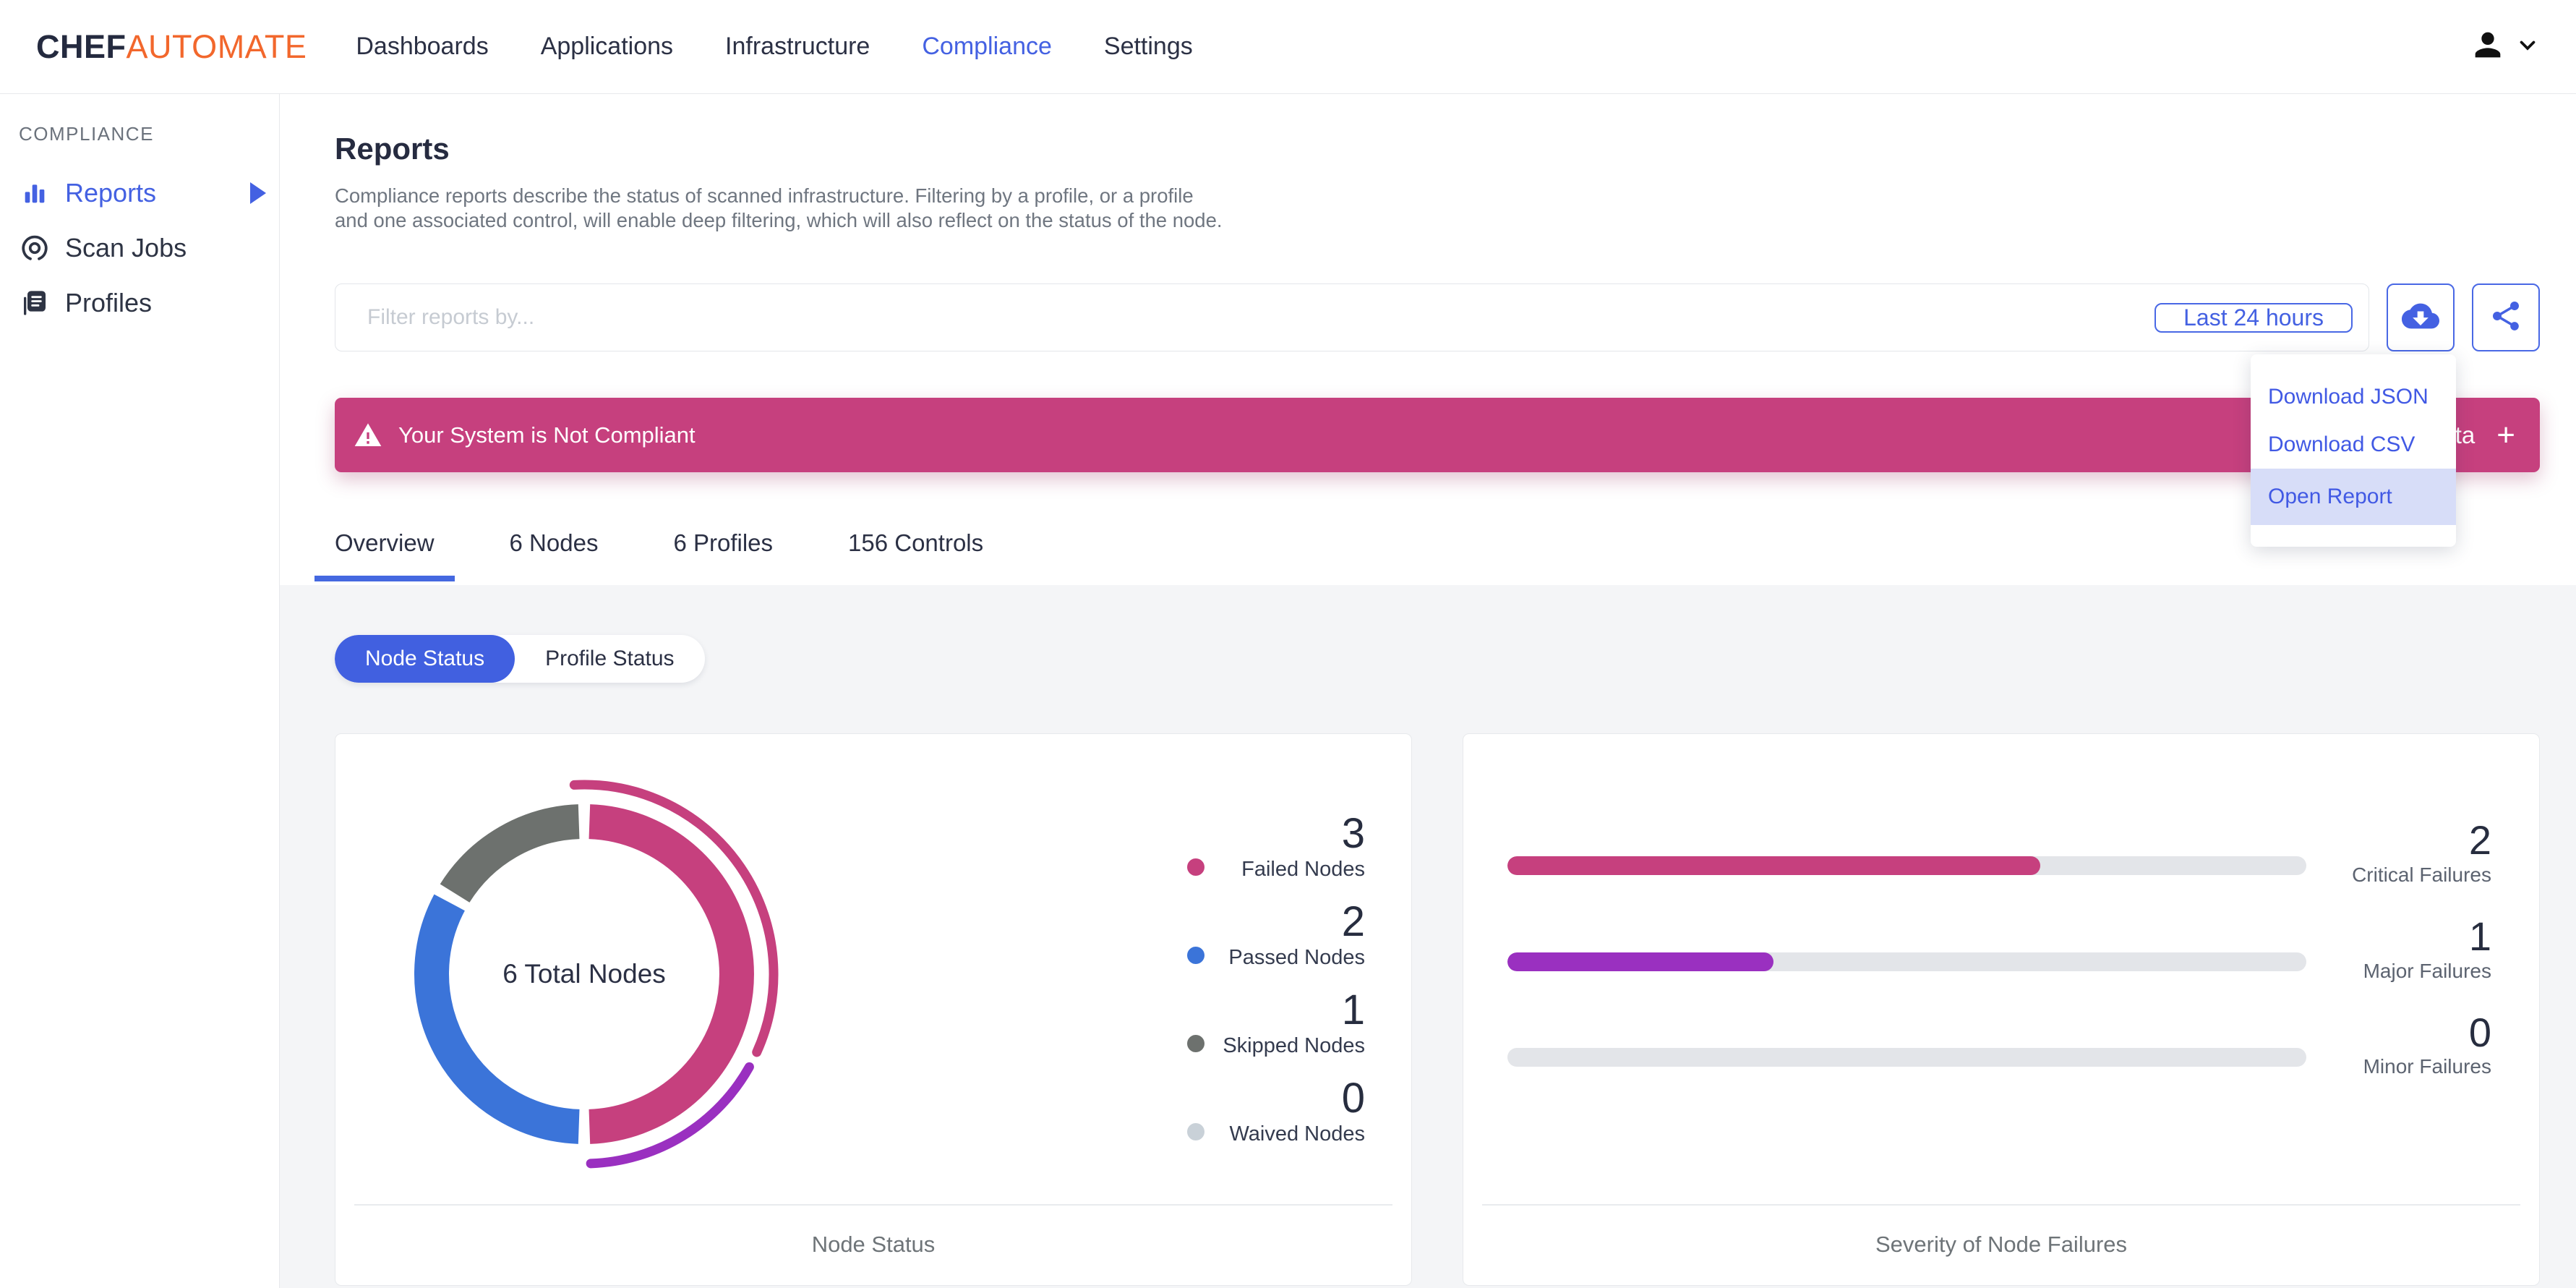 Image resolution: width=2576 pixels, height=1288 pixels. What do you see at coordinates (547, 435) in the screenshot?
I see `banner-message: Your System is Not Compliant` at bounding box center [547, 435].